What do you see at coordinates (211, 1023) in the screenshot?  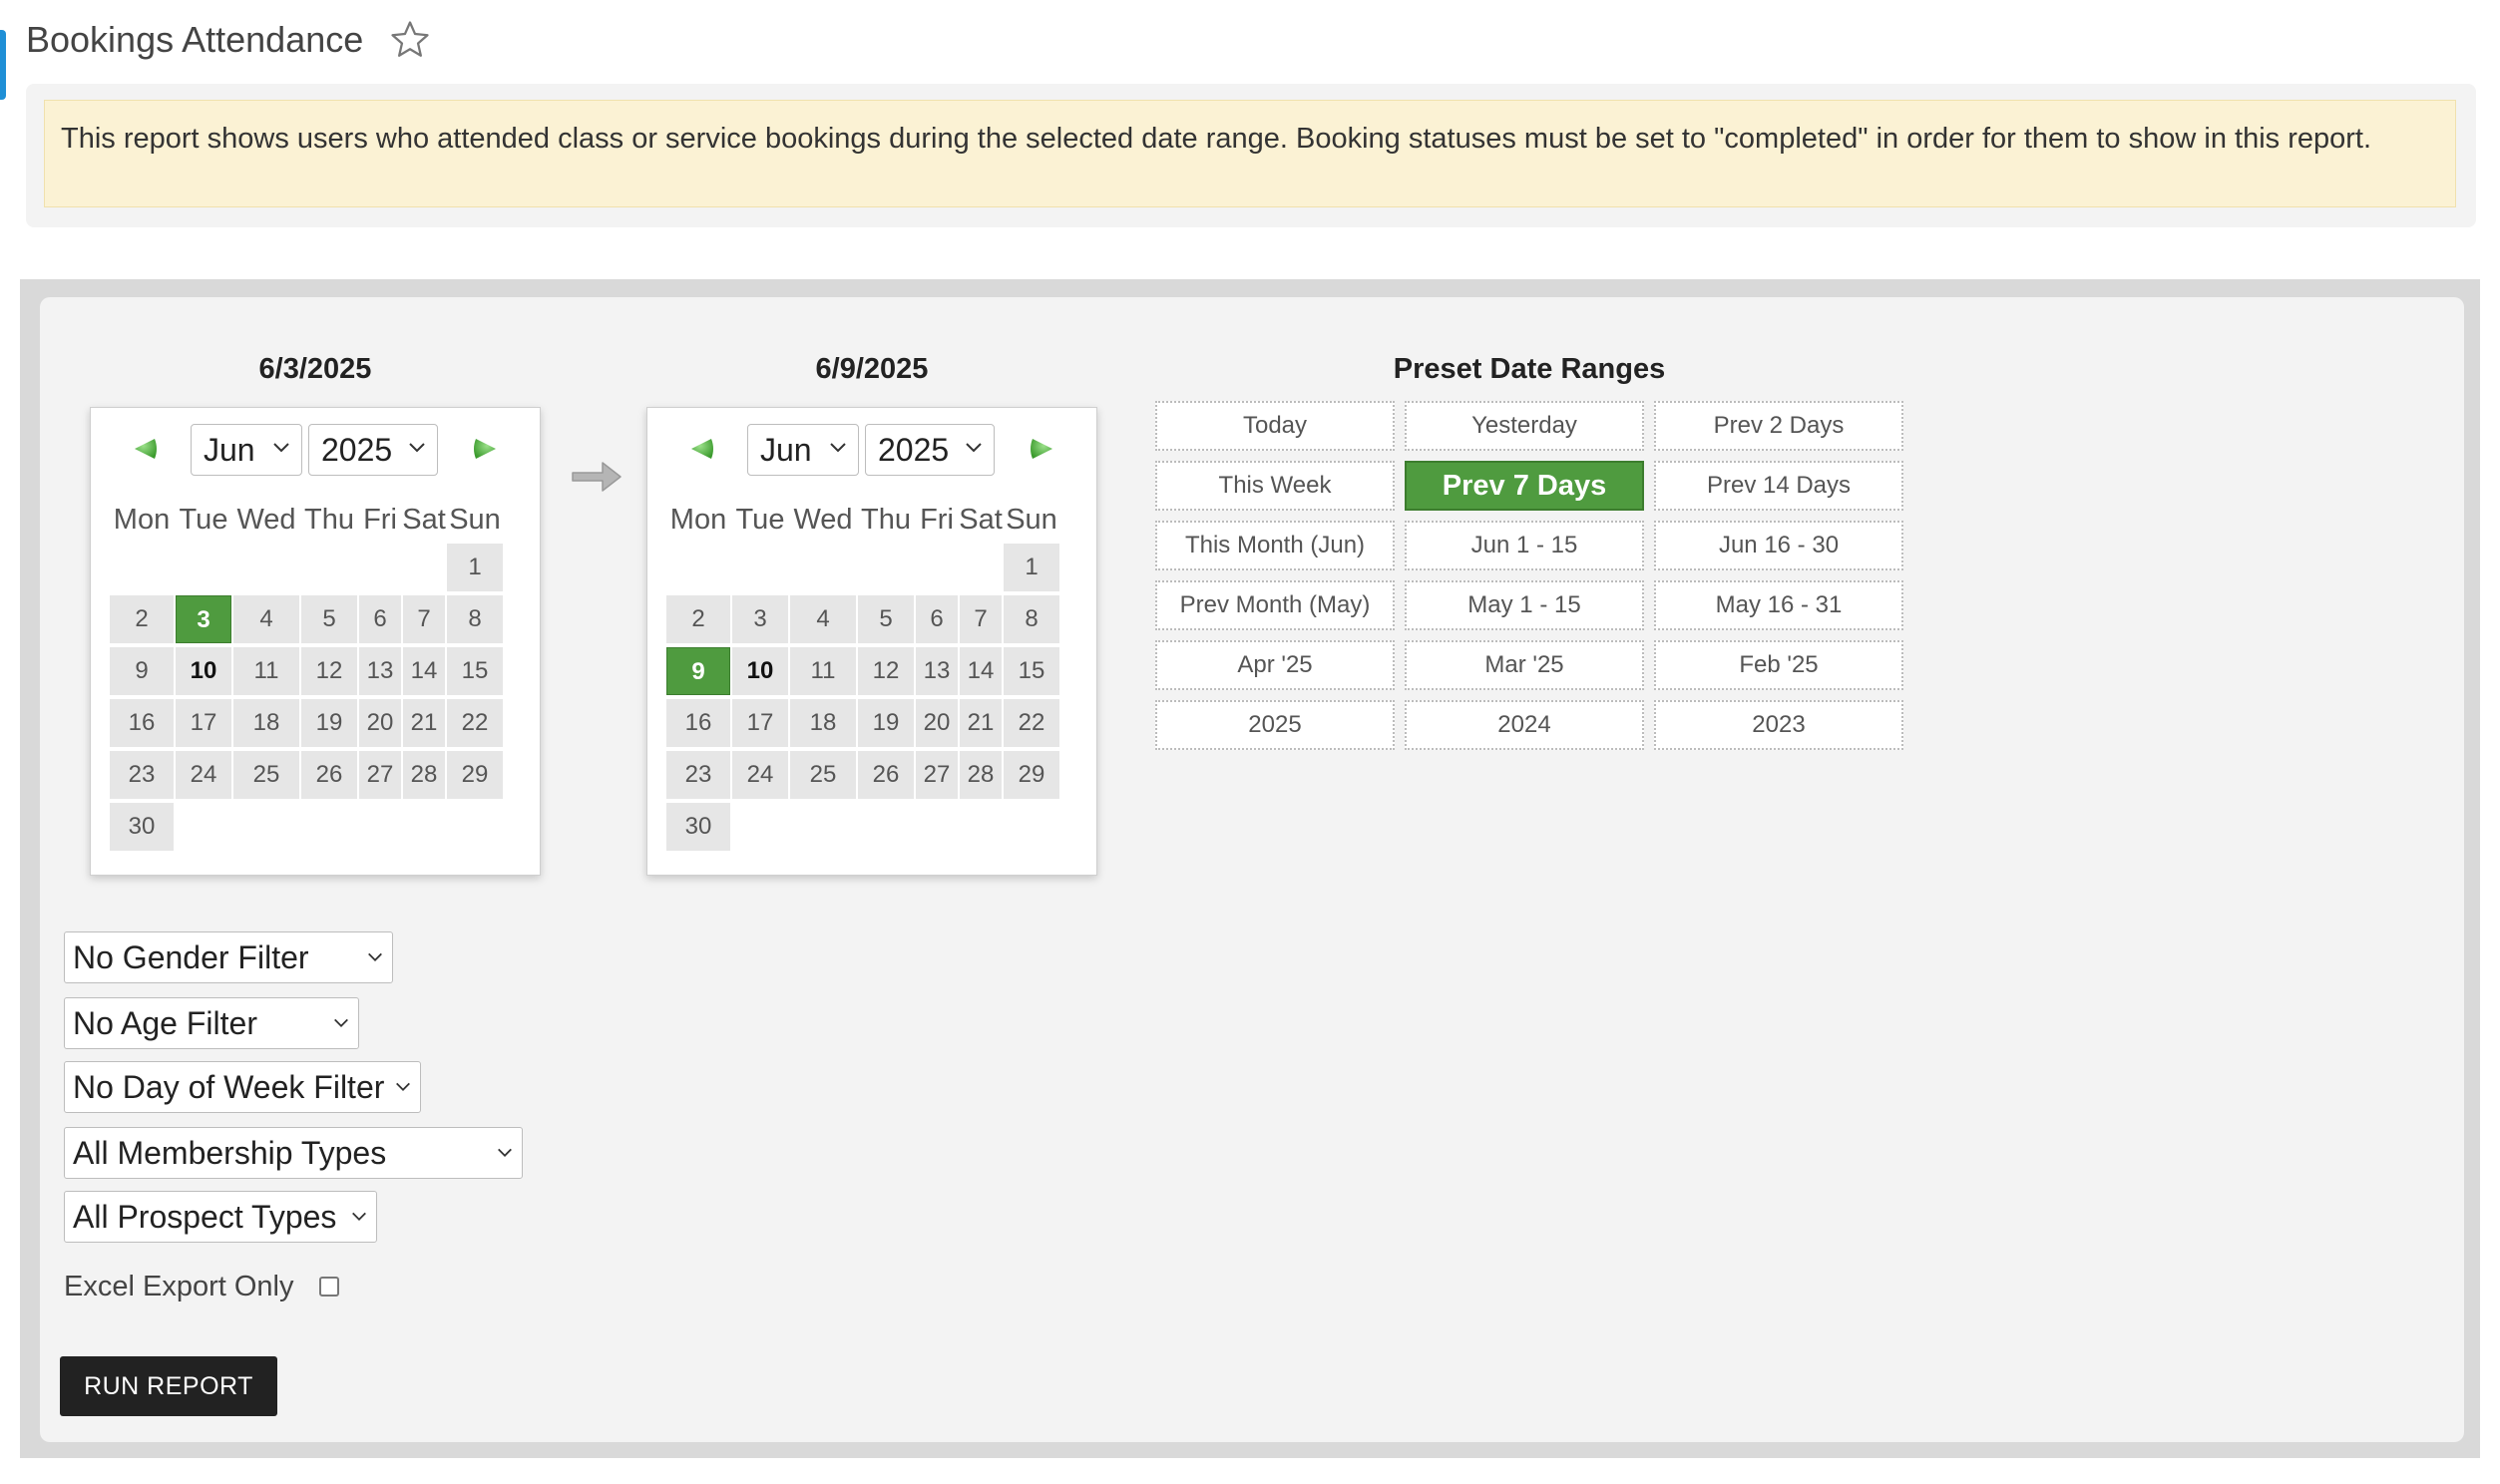 I see `age-filter-select: No Age Filter` at bounding box center [211, 1023].